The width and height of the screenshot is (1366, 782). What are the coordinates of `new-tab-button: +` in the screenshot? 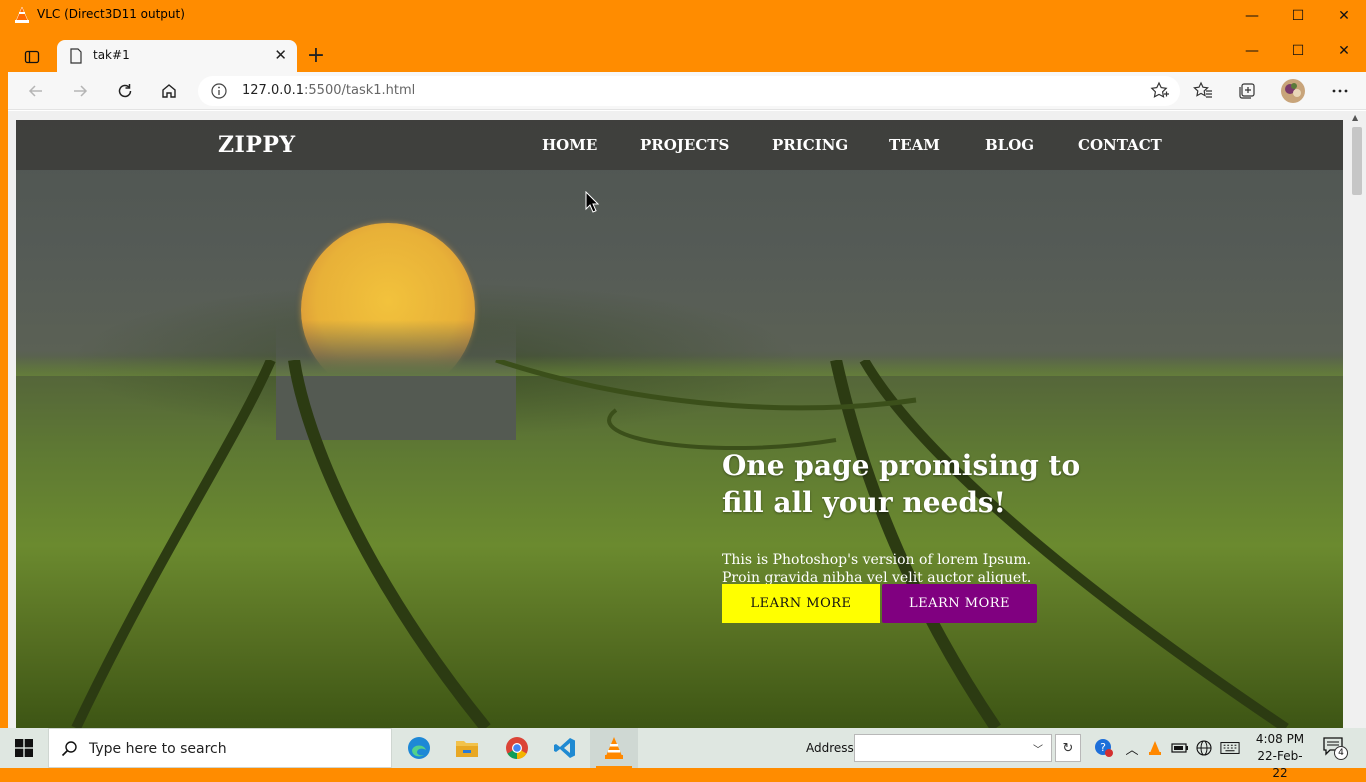 It's located at (316, 55).